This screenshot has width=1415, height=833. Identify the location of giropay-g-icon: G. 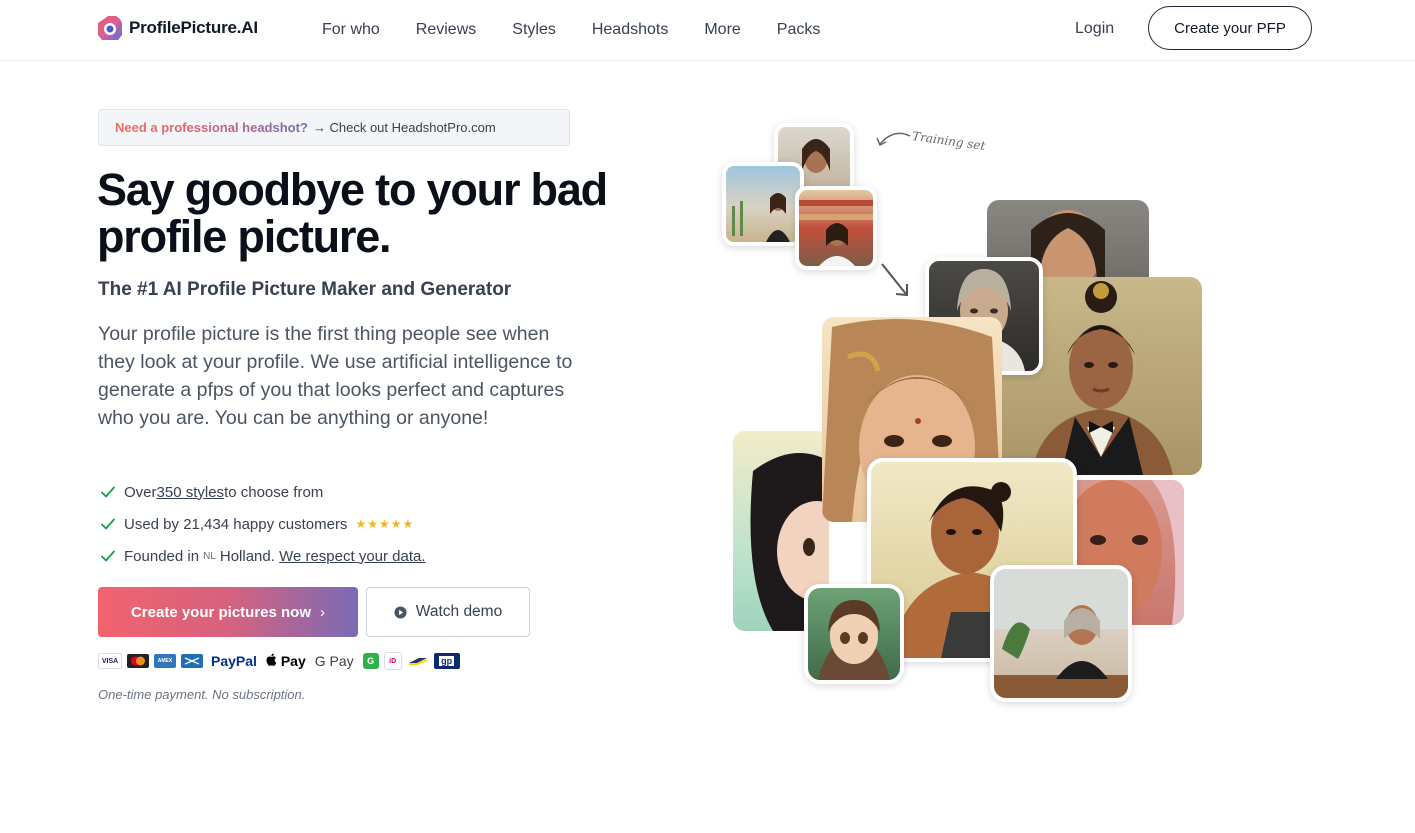
(370, 661).